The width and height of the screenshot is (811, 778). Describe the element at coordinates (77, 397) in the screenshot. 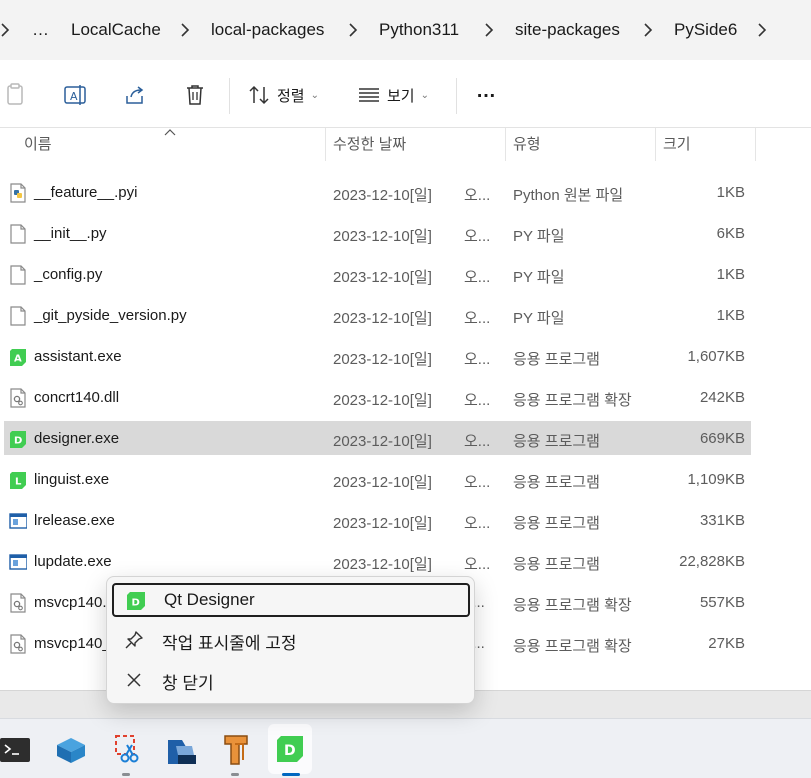

I see `file-name: concrt140.dll` at that location.